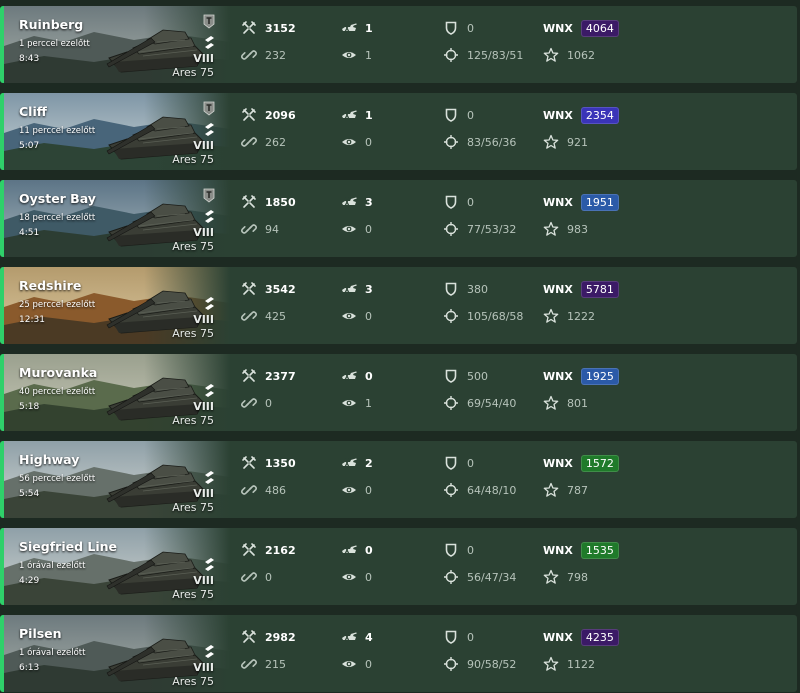  Describe the element at coordinates (369, 637) in the screenshot. I see `frags-value: 4` at that location.